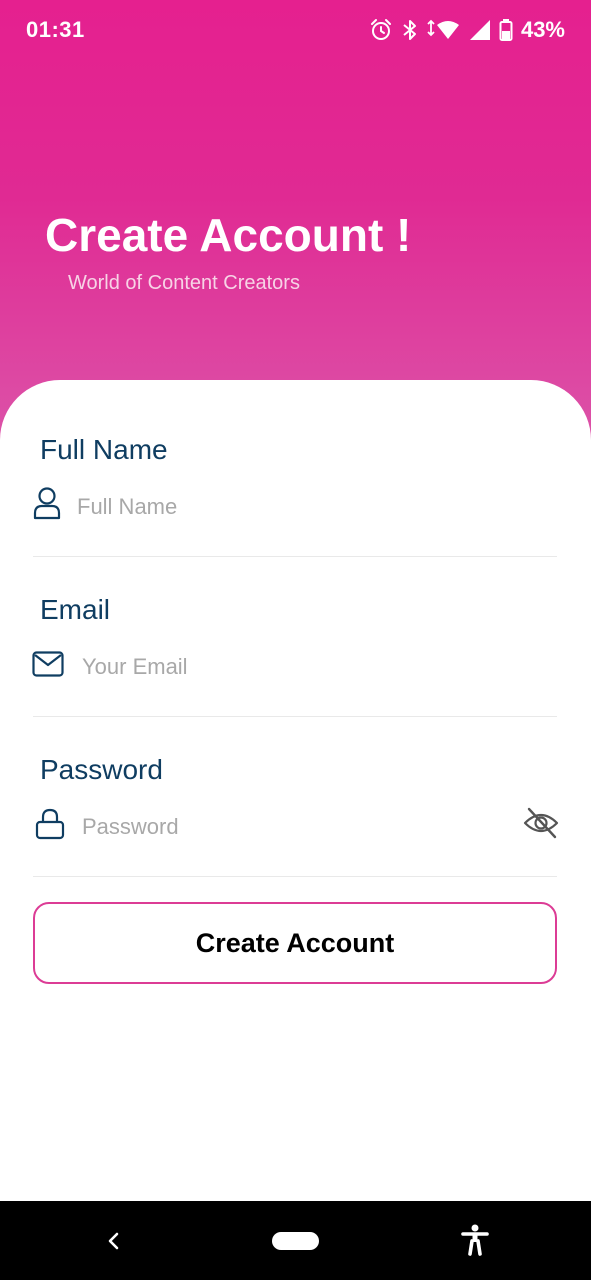 This screenshot has height=1280, width=591. Describe the element at coordinates (506, 30) in the screenshot. I see `battery-icon` at that location.